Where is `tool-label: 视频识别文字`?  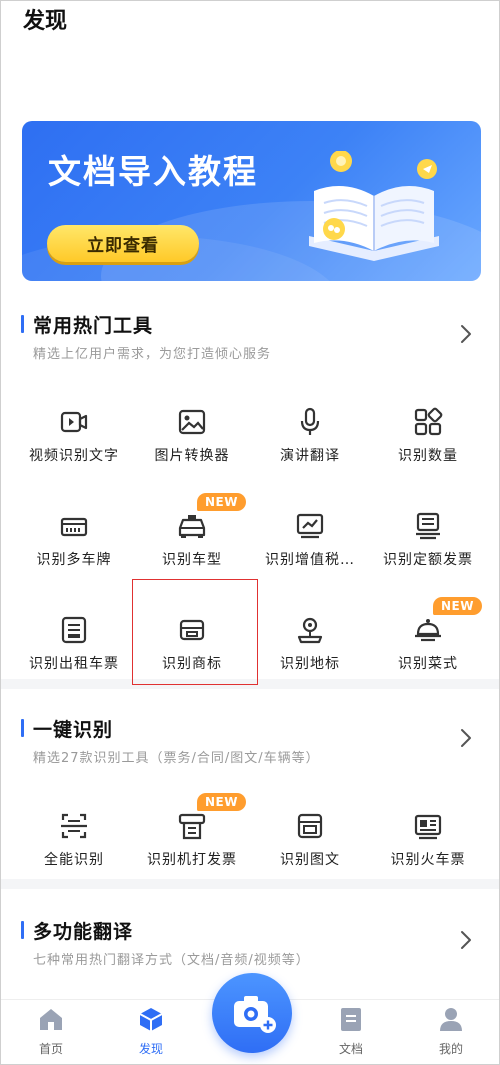 tool-label: 视频识别文字 is located at coordinates (74, 456).